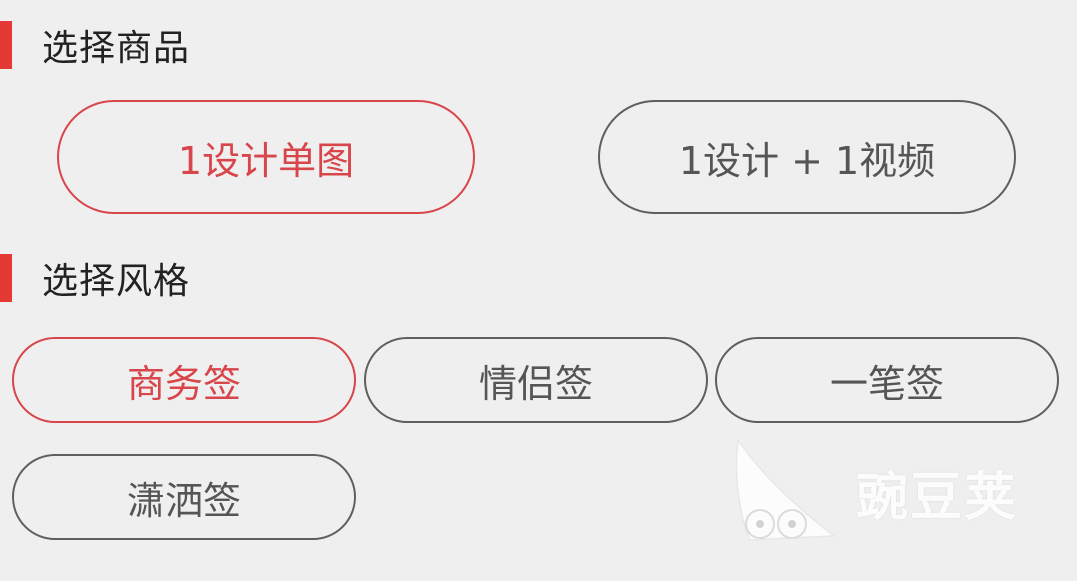 Image resolution: width=1077 pixels, height=581 pixels. Describe the element at coordinates (786, 489) in the screenshot. I see `wandoujia-logo-icon` at that location.